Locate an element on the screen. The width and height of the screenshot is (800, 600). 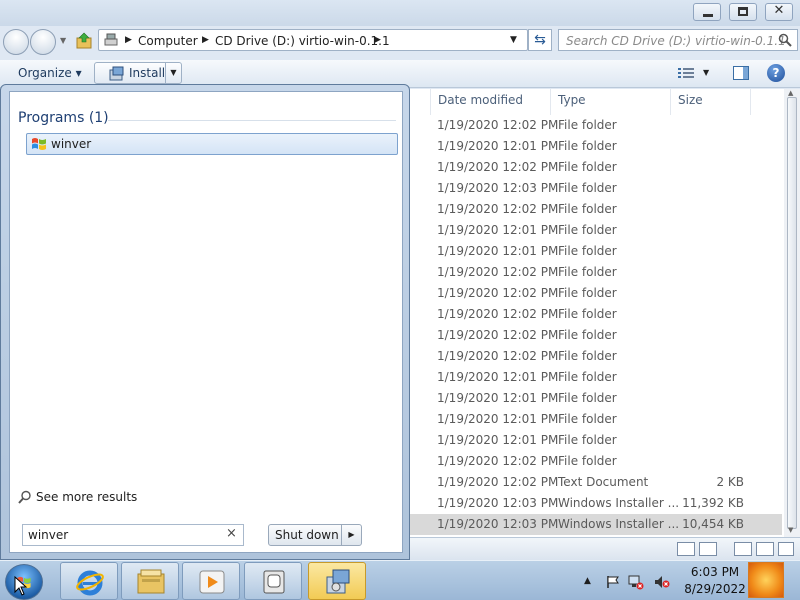
breadcrumb-computer: Computer is located at coordinates (168, 41).